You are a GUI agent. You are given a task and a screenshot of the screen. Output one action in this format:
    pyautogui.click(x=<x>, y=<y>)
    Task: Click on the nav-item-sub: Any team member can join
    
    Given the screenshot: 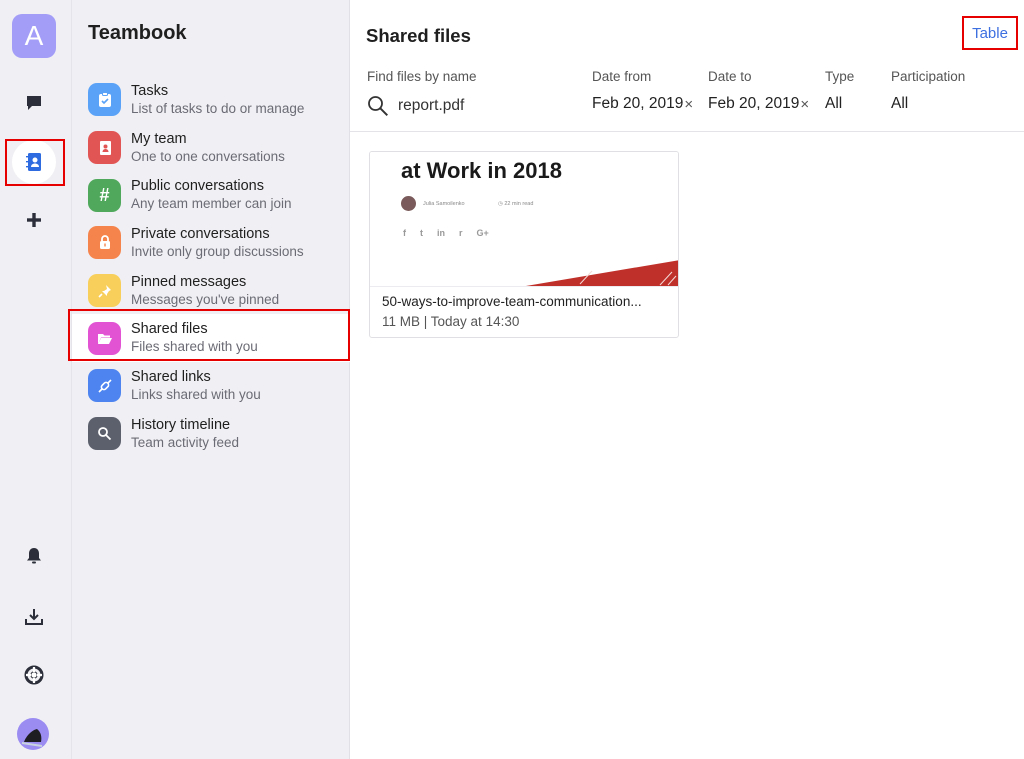 What is the action you would take?
    pyautogui.click(x=211, y=204)
    